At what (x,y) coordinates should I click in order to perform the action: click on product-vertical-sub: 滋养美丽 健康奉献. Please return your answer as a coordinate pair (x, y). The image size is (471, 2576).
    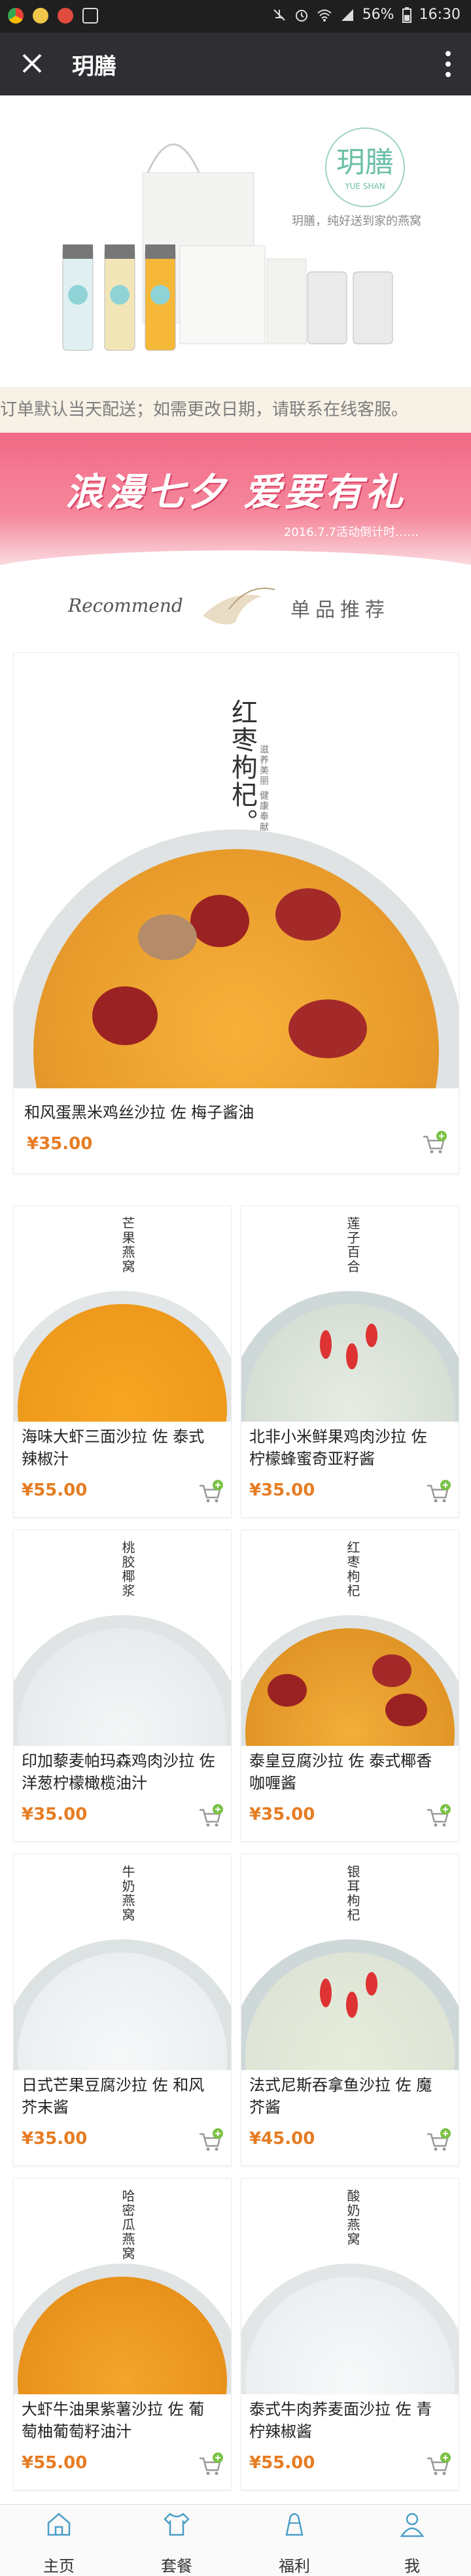
    Looking at the image, I should click on (263, 789).